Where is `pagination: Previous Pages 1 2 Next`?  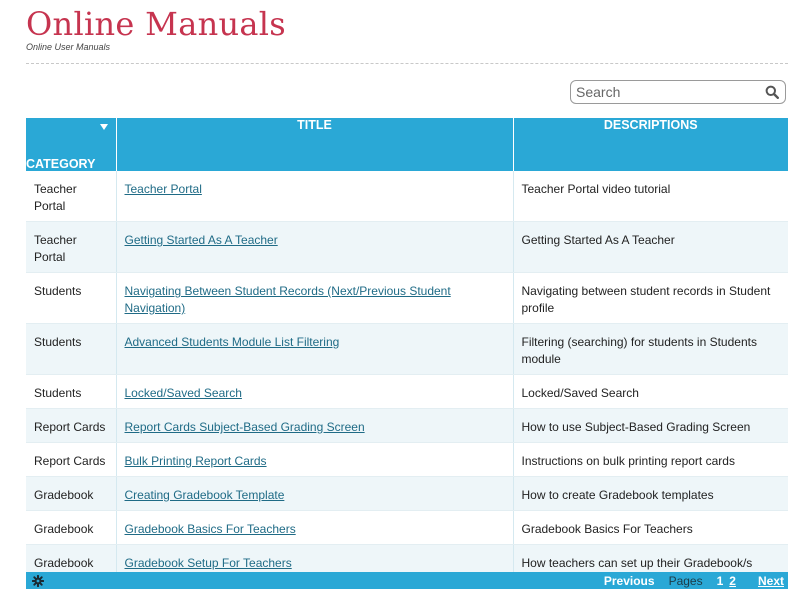
pagination: Previous Pages 1 2 Next is located at coordinates (694, 581).